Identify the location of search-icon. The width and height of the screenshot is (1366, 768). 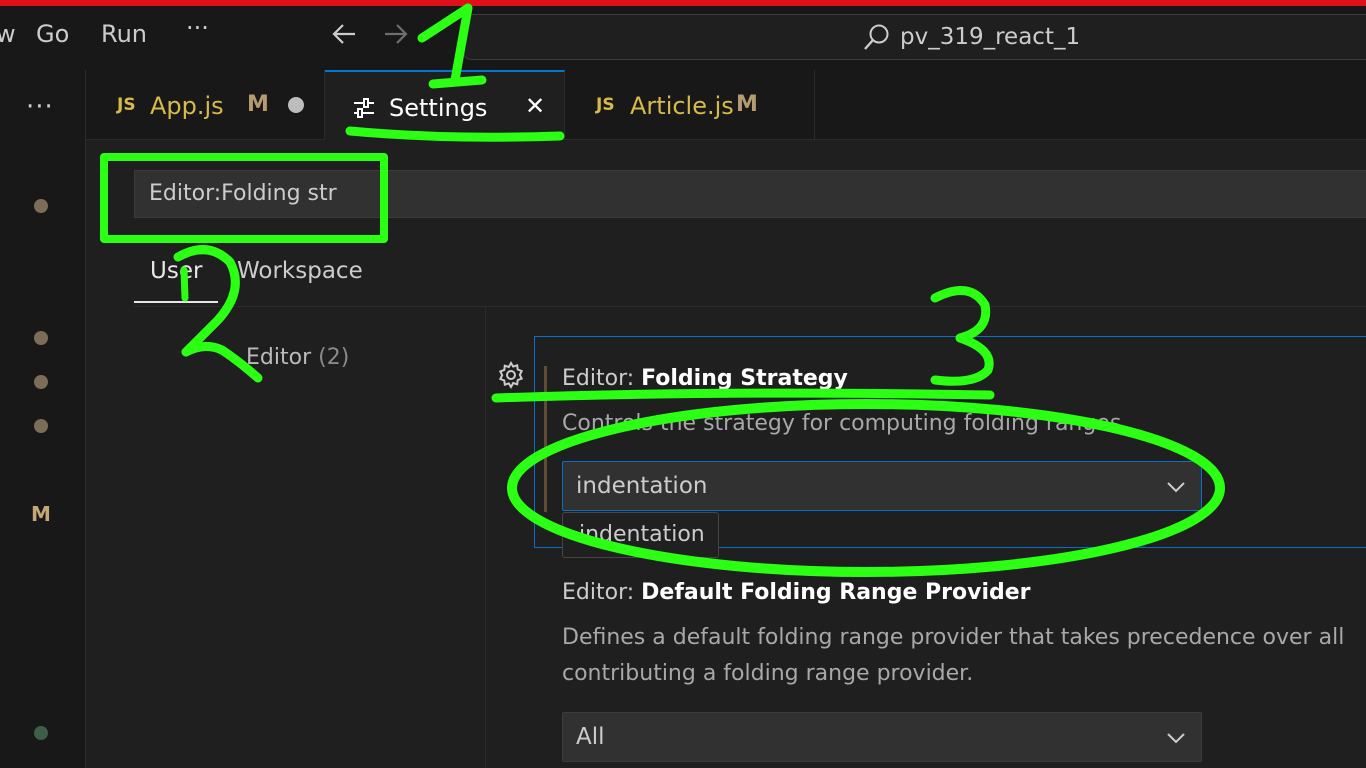
(876, 40).